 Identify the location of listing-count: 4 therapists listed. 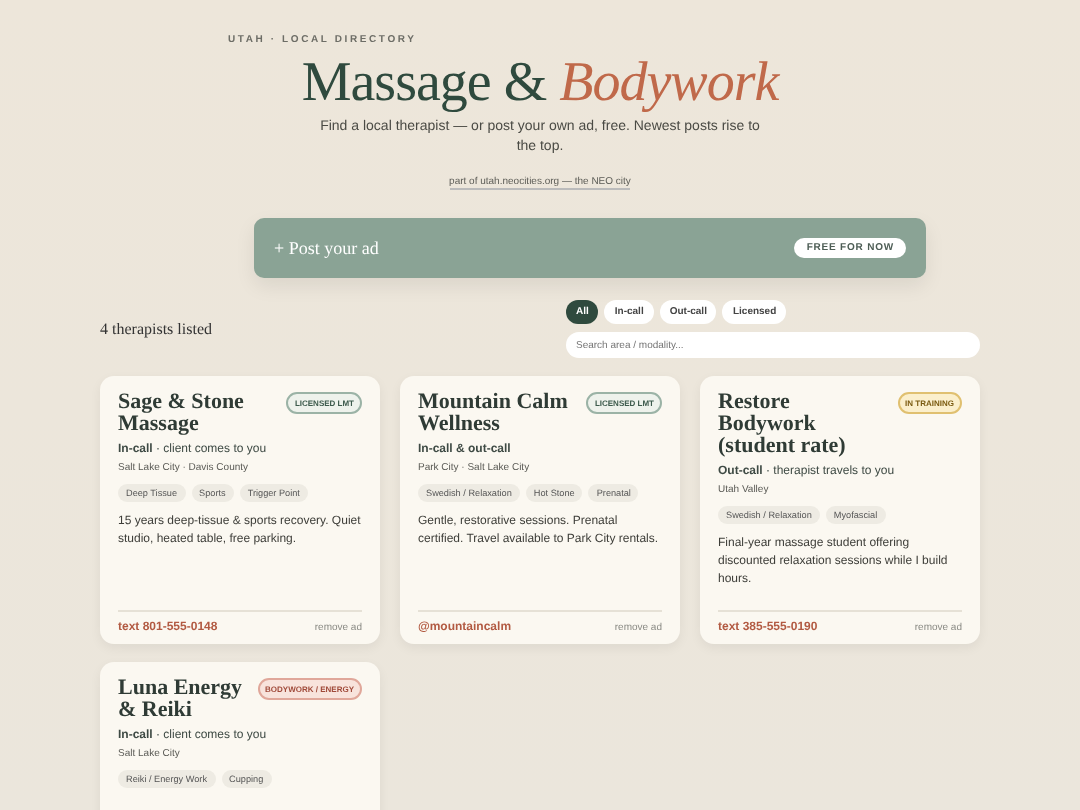
(156, 329).